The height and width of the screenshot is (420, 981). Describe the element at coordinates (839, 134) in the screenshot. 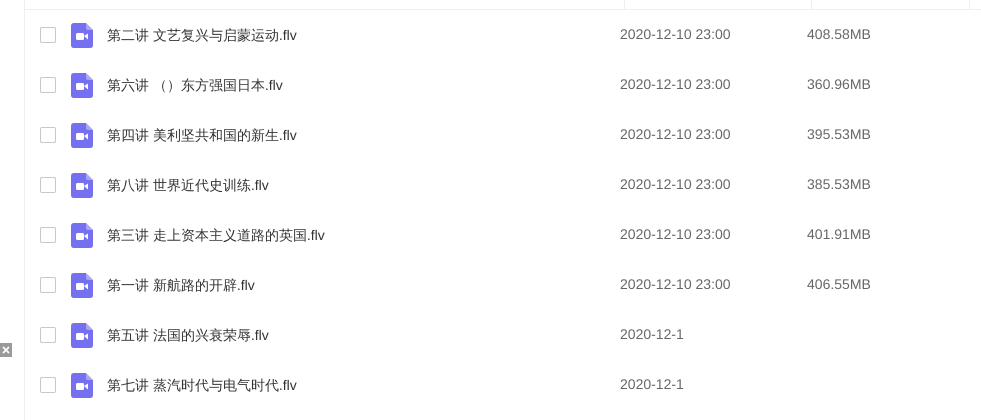

I see `file-size: 395.53MB` at that location.